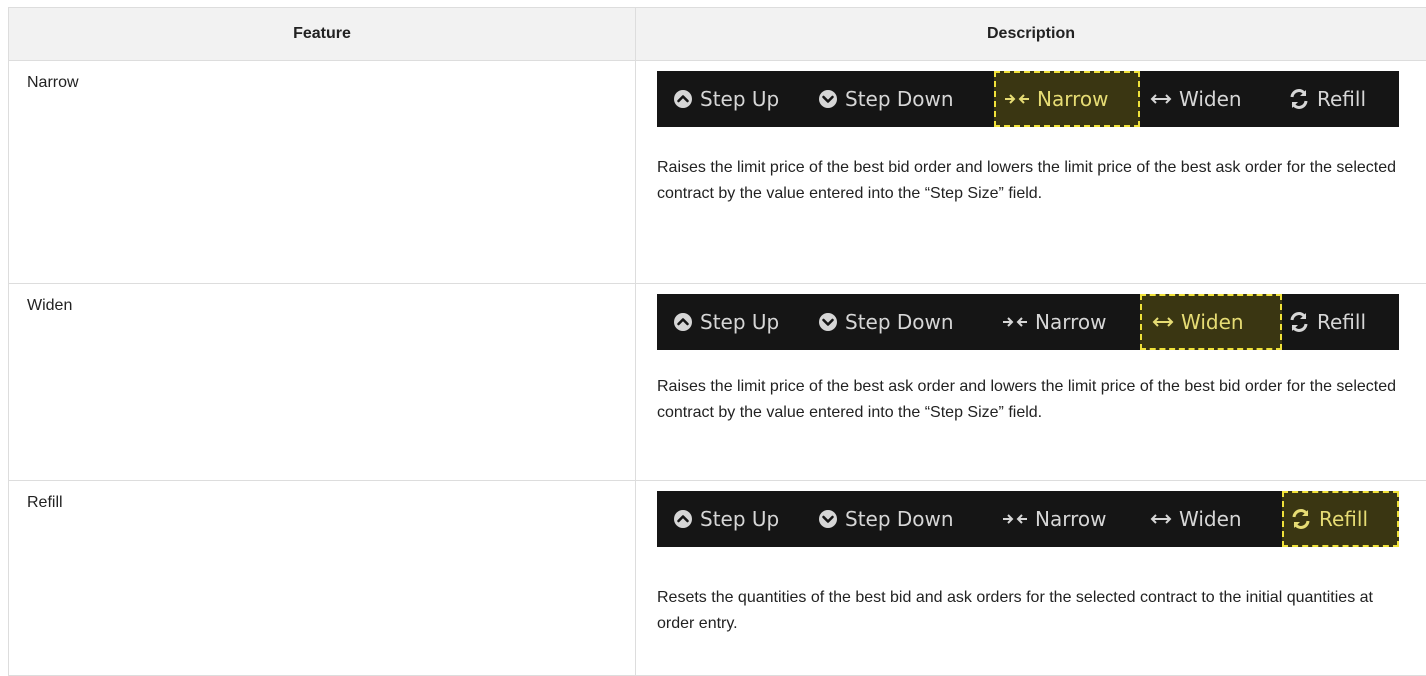  What do you see at coordinates (1031, 34) in the screenshot?
I see `header-description: Description` at bounding box center [1031, 34].